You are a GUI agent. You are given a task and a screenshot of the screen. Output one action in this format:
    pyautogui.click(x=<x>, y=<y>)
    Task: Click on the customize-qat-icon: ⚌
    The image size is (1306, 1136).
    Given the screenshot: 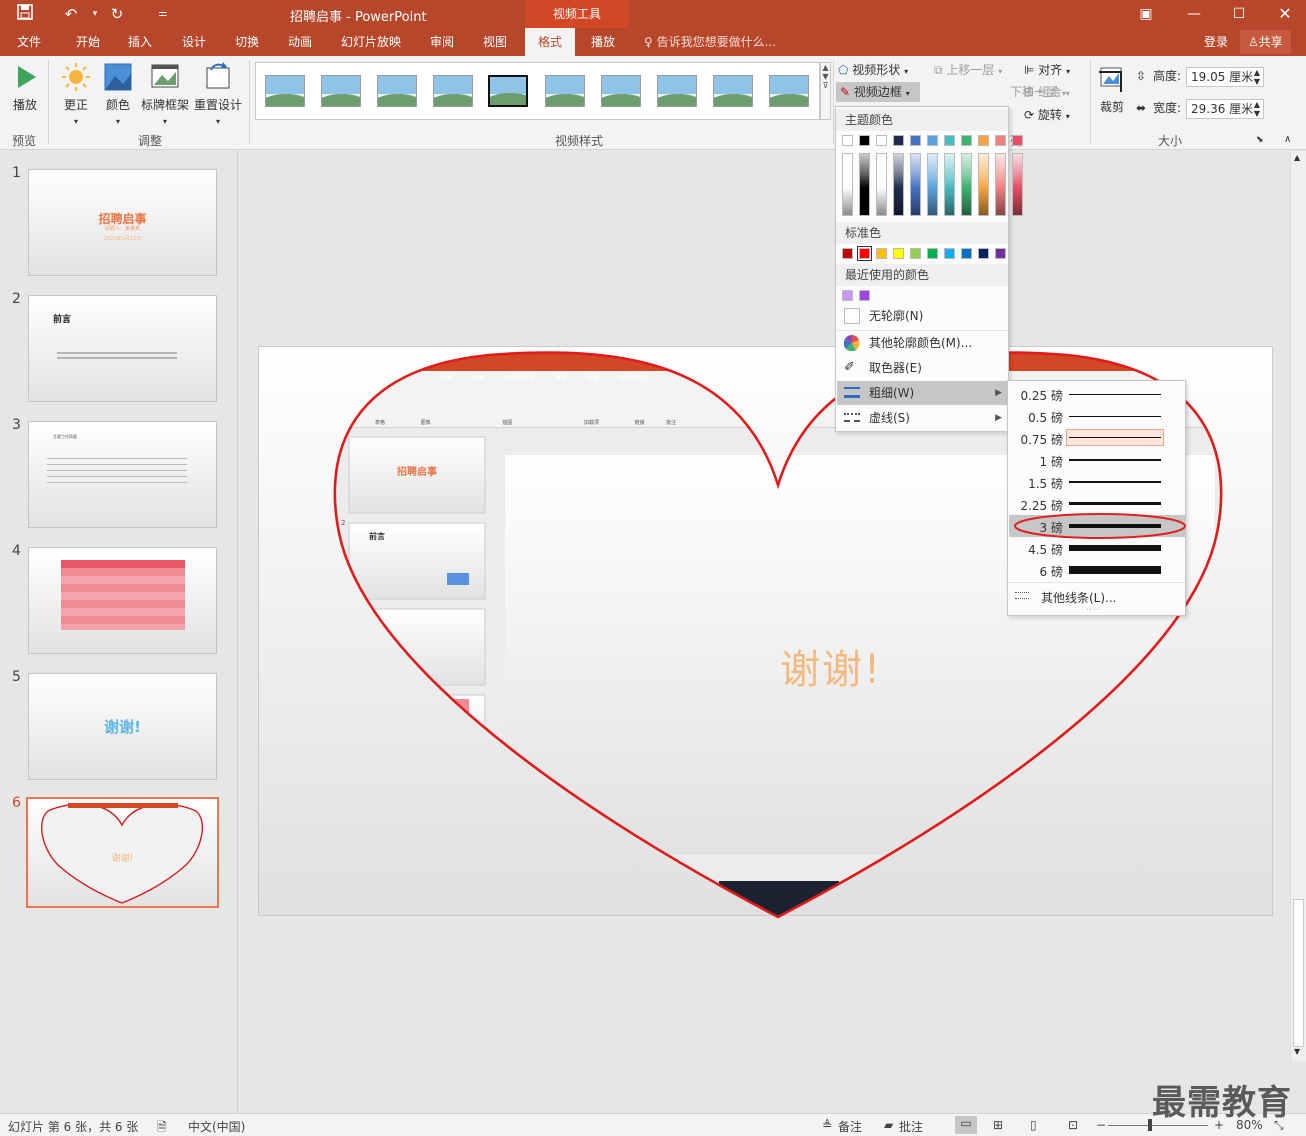 What is the action you would take?
    pyautogui.click(x=163, y=14)
    